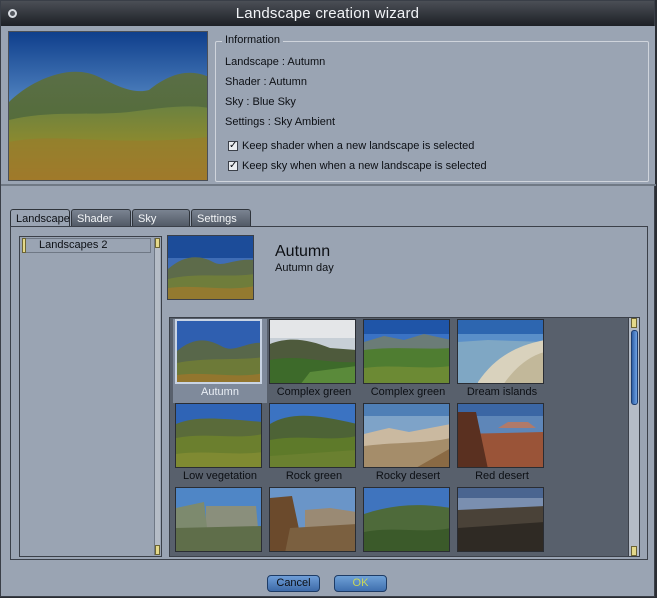 The image size is (657, 598). Describe the element at coordinates (360, 583) in the screenshot. I see `ok-button: OK` at that location.